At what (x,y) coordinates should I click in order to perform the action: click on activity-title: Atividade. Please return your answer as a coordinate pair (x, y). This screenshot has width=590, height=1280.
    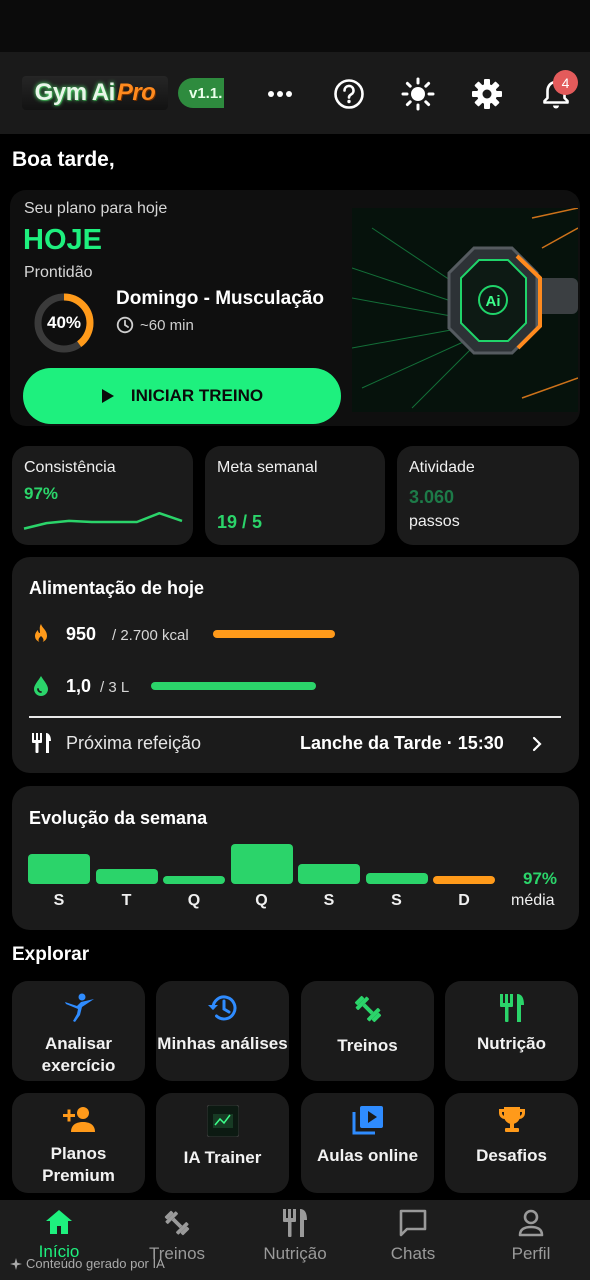
    Looking at the image, I should click on (442, 467).